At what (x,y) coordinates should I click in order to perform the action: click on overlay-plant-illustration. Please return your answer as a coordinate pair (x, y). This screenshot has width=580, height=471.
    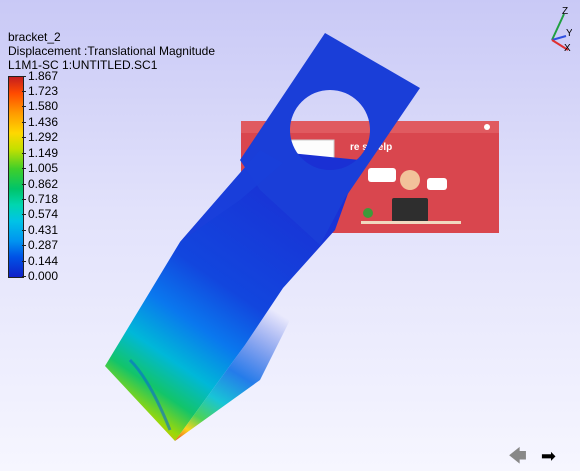
    Looking at the image, I should click on (368, 213).